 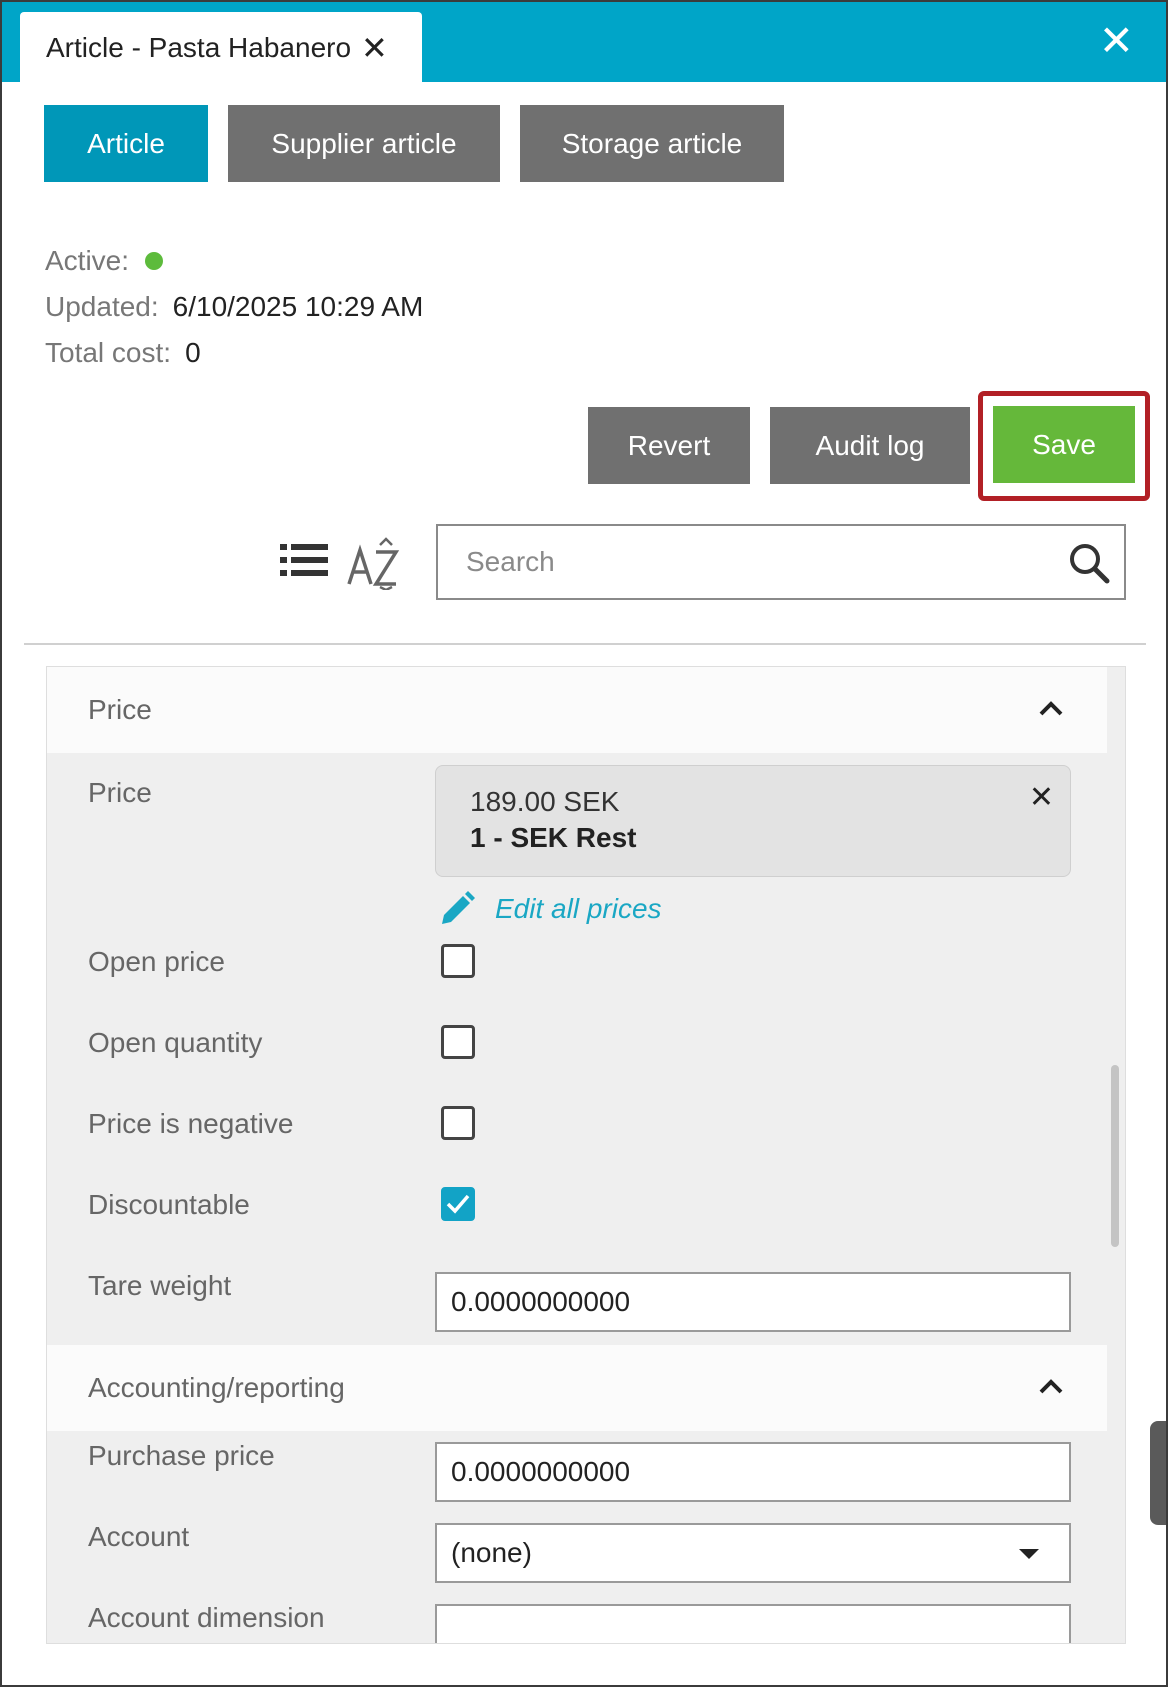 I want to click on price-is-negative-label: Price is negative, so click(x=191, y=1123).